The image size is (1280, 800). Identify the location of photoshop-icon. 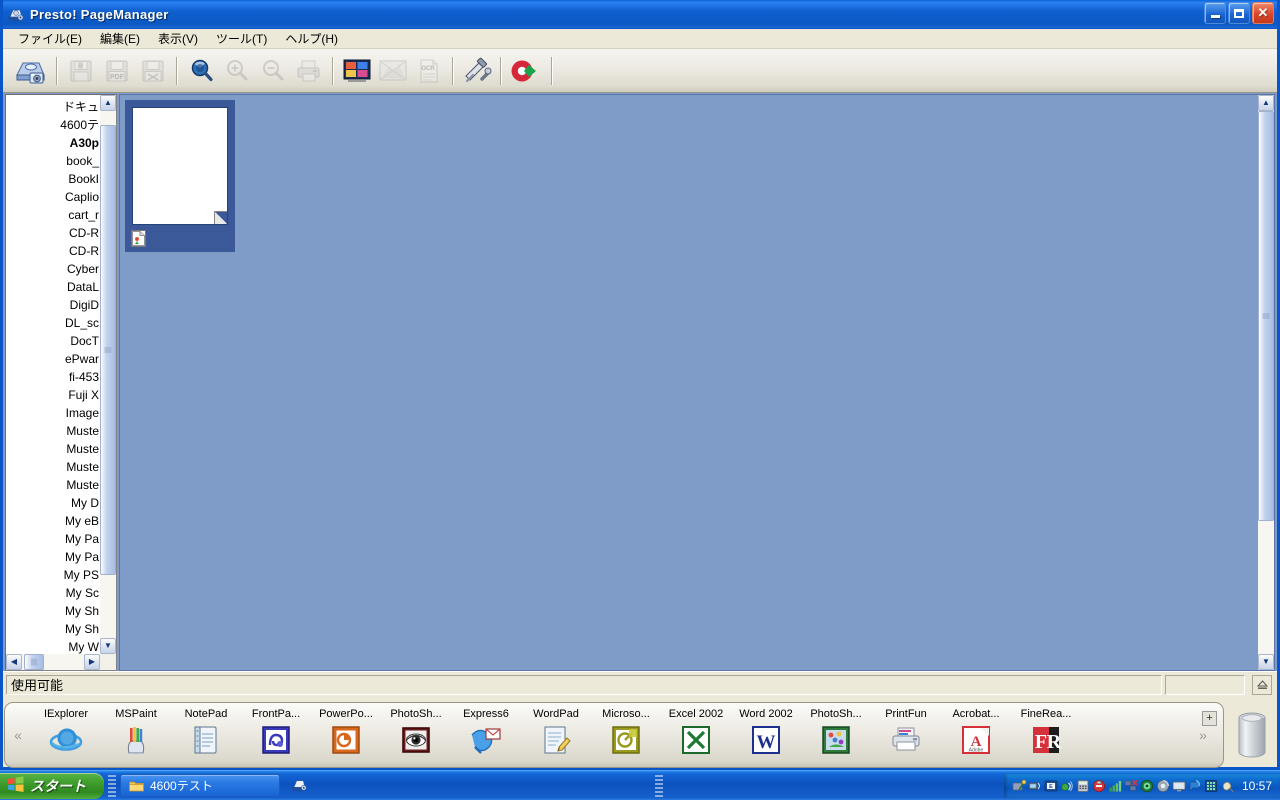
(836, 740).